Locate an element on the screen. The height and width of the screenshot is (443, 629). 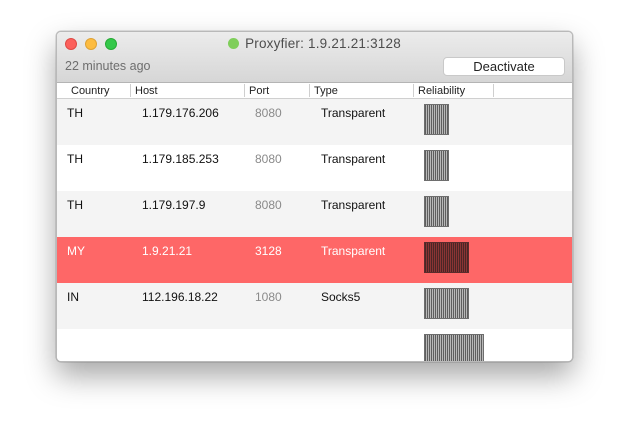
host-cell: 112.196.18.22 is located at coordinates (180, 297).